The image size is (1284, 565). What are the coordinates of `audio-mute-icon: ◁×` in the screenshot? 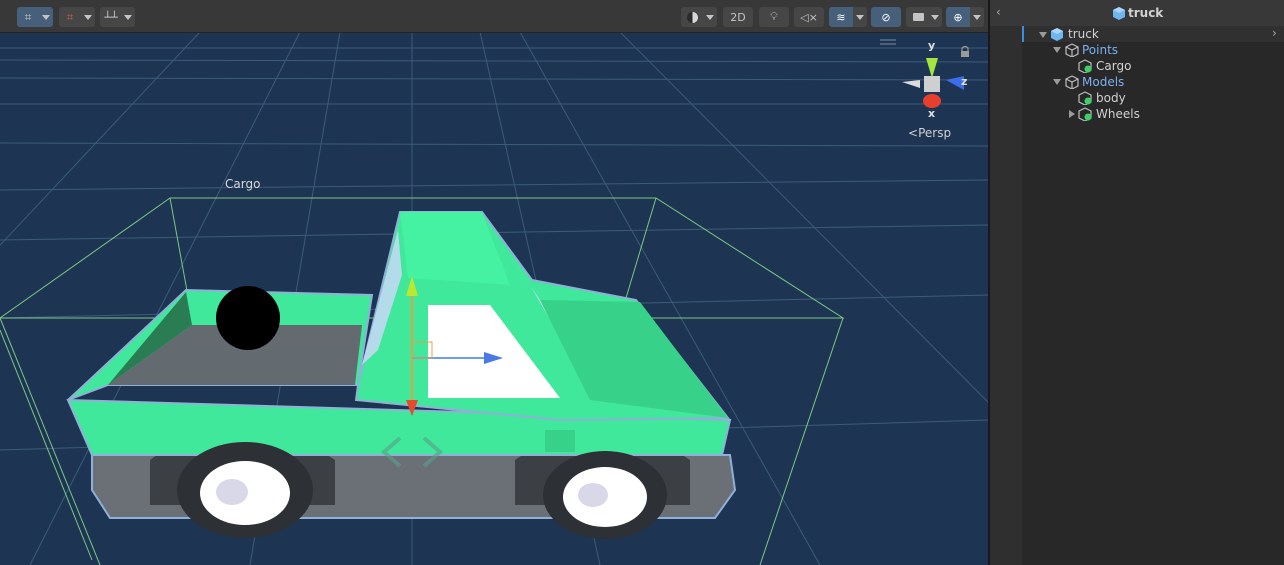 It's located at (809, 17).